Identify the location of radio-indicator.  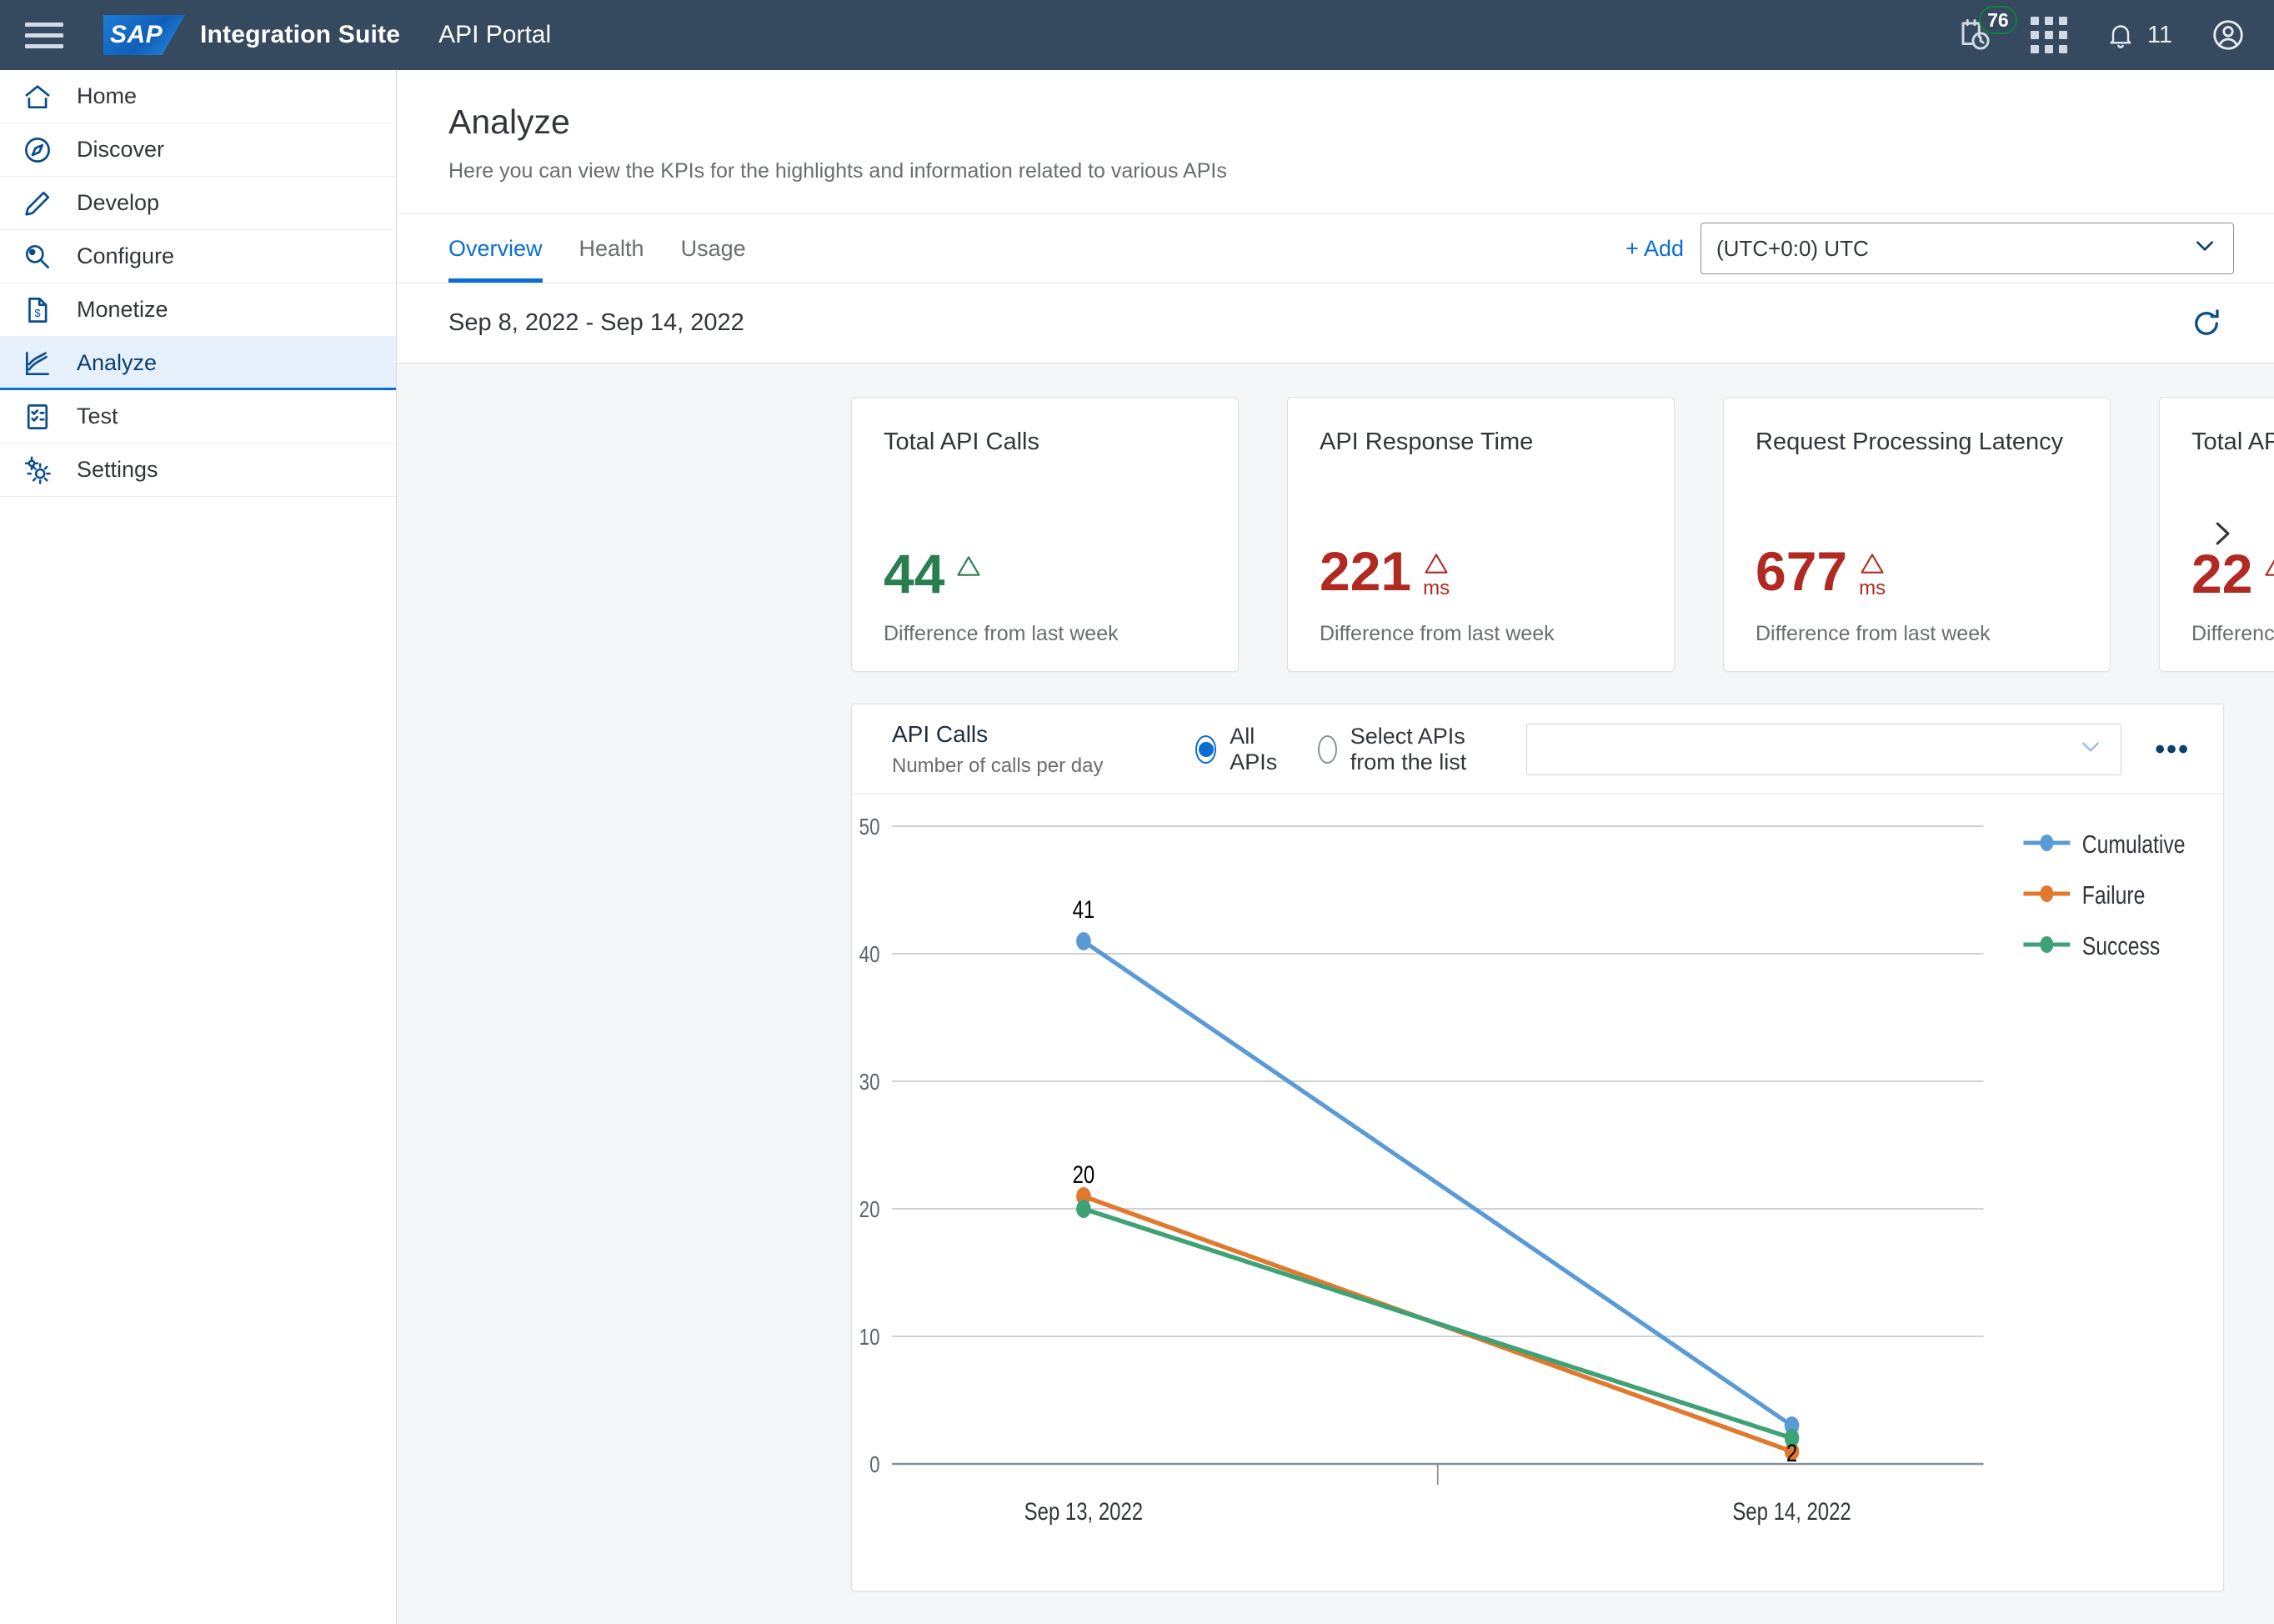
(1206, 749).